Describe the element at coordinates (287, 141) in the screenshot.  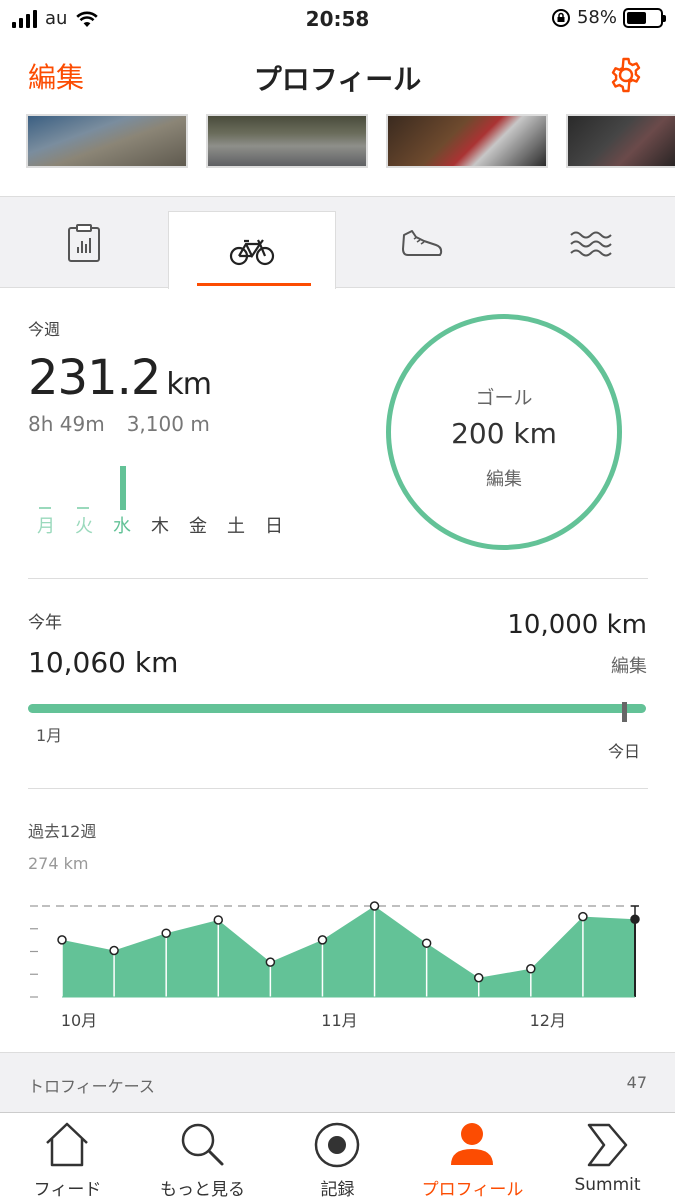
I see `photo-park-road` at that location.